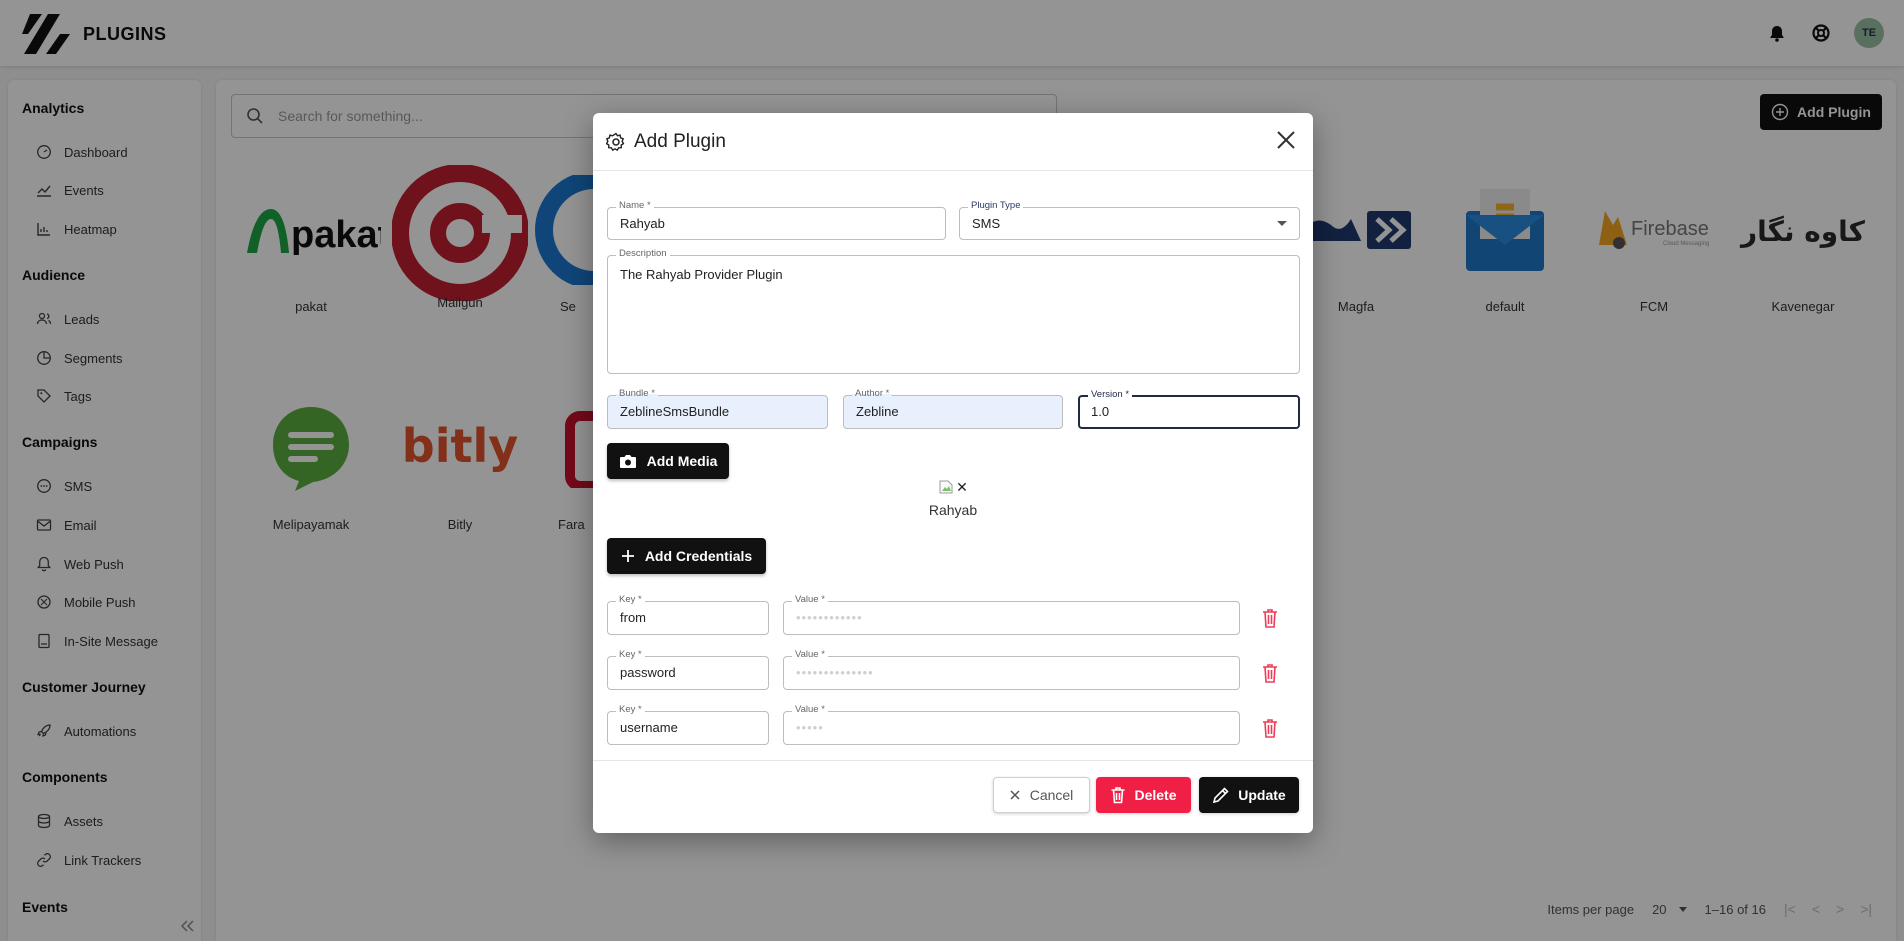  Describe the element at coordinates (1129, 220) in the screenshot. I see `plugin-type-select: Plugin Type SMS` at that location.